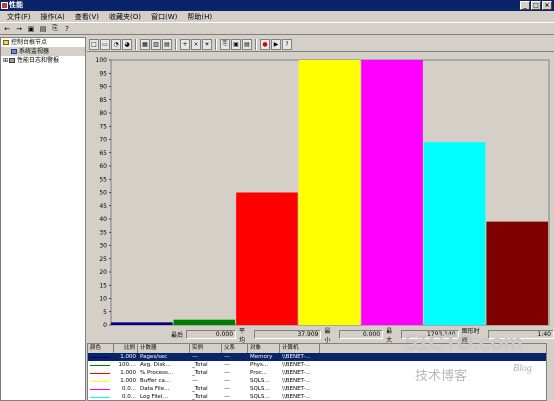 This screenshot has height=401, width=554. What do you see at coordinates (261, 357) in the screenshot?
I see `legend-object: Memory` at bounding box center [261, 357].